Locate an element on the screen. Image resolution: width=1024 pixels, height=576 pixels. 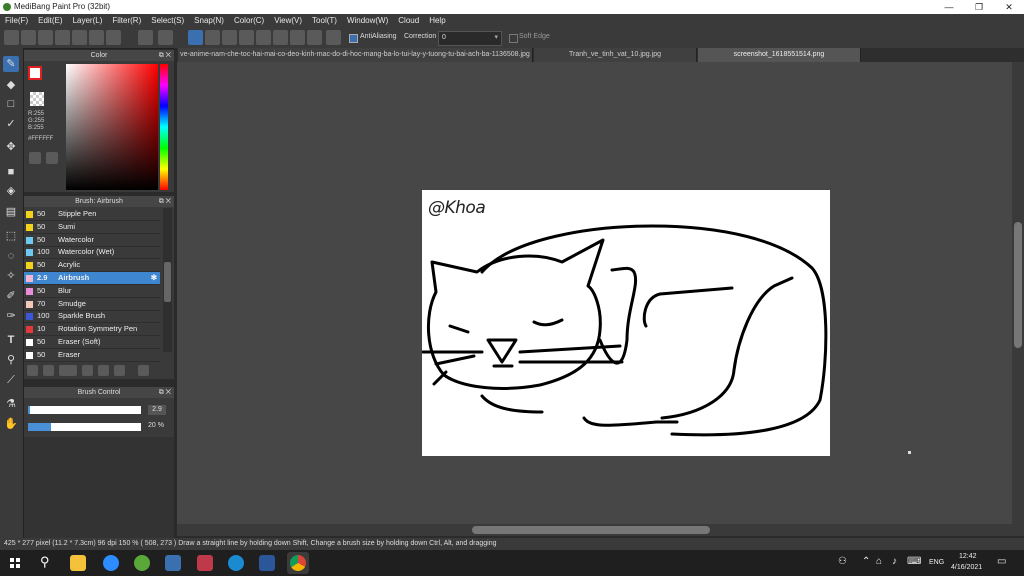
volume-icon: ♪ is located at coordinates (894, 561).